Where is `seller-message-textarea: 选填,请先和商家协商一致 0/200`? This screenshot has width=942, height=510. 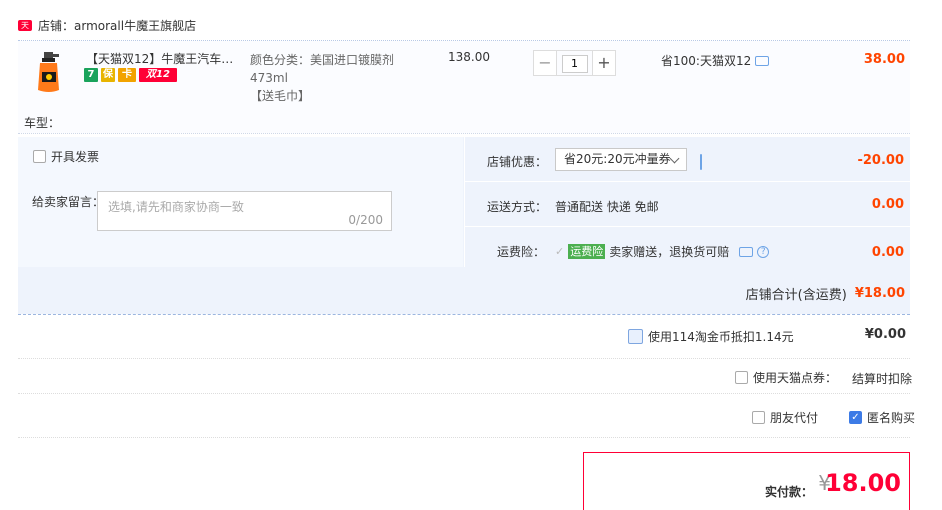
seller-message-textarea: 选填,请先和商家协商一致 0/200 is located at coordinates (244, 211).